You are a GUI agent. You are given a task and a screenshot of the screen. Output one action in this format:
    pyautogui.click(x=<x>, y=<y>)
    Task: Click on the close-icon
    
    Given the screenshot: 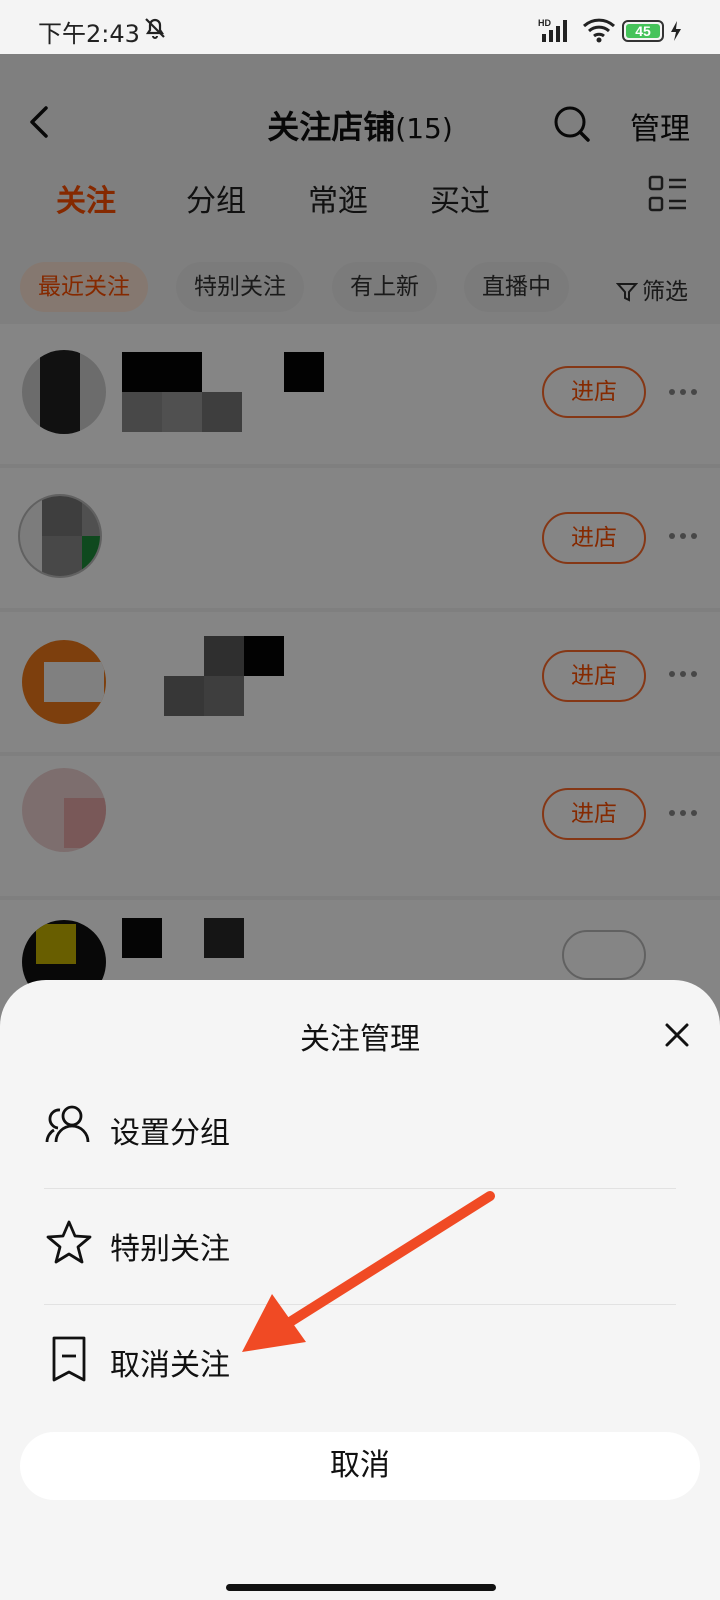 What is the action you would take?
    pyautogui.click(x=677, y=1035)
    